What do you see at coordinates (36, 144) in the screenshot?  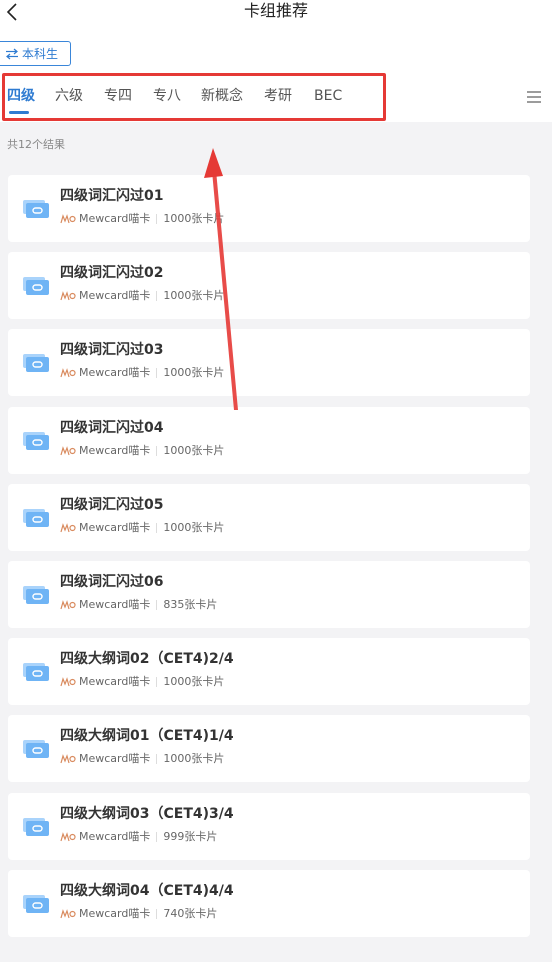 I see `result-count: 共12个结果` at bounding box center [36, 144].